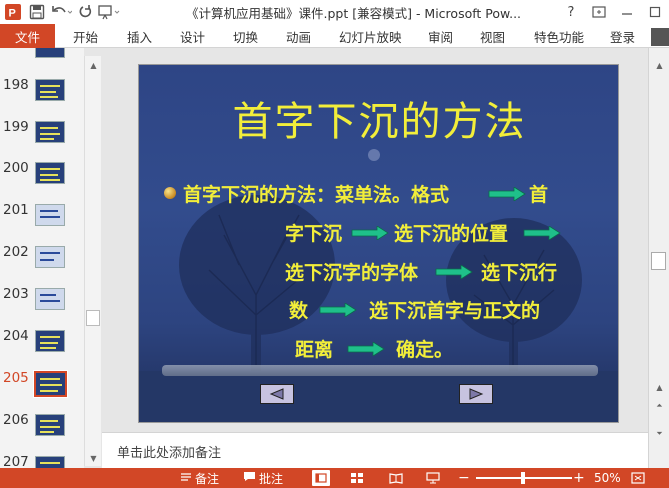  What do you see at coordinates (374, 155) in the screenshot?
I see `moon-decoration` at bounding box center [374, 155].